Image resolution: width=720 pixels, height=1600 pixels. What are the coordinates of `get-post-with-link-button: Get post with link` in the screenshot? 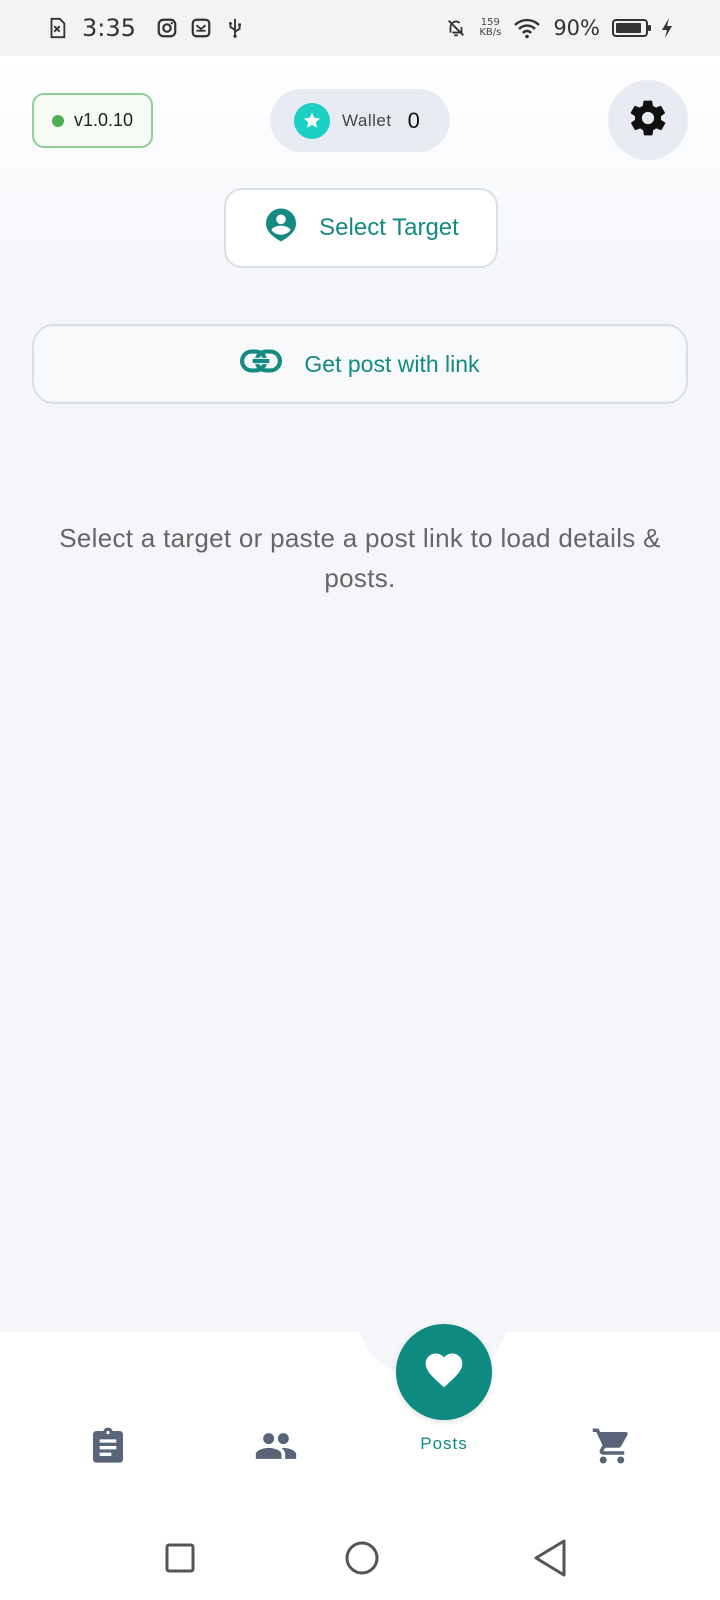 It's located at (360, 364).